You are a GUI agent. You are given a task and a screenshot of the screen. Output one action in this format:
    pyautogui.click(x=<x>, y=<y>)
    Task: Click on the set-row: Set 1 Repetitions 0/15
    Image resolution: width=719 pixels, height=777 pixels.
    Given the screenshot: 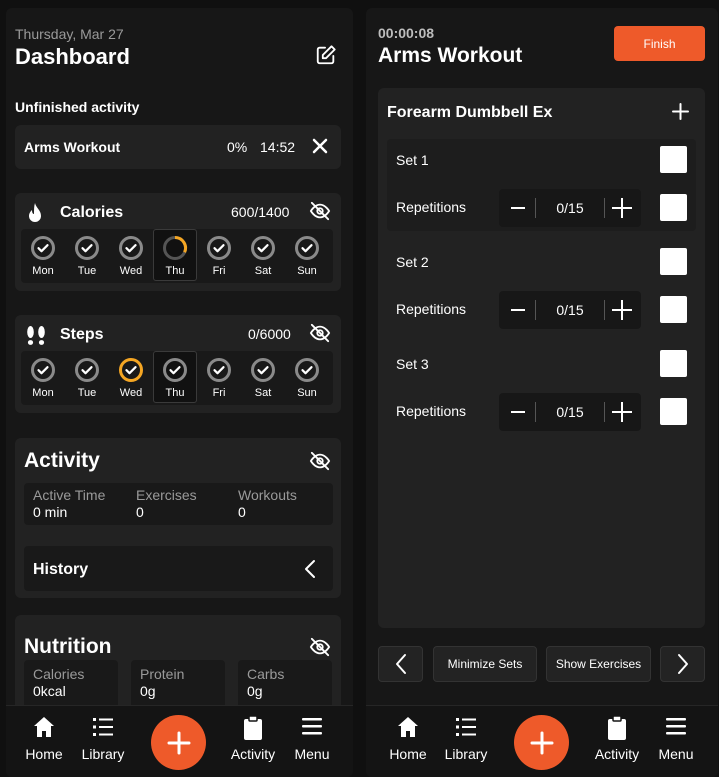 What is the action you would take?
    pyautogui.click(x=541, y=185)
    